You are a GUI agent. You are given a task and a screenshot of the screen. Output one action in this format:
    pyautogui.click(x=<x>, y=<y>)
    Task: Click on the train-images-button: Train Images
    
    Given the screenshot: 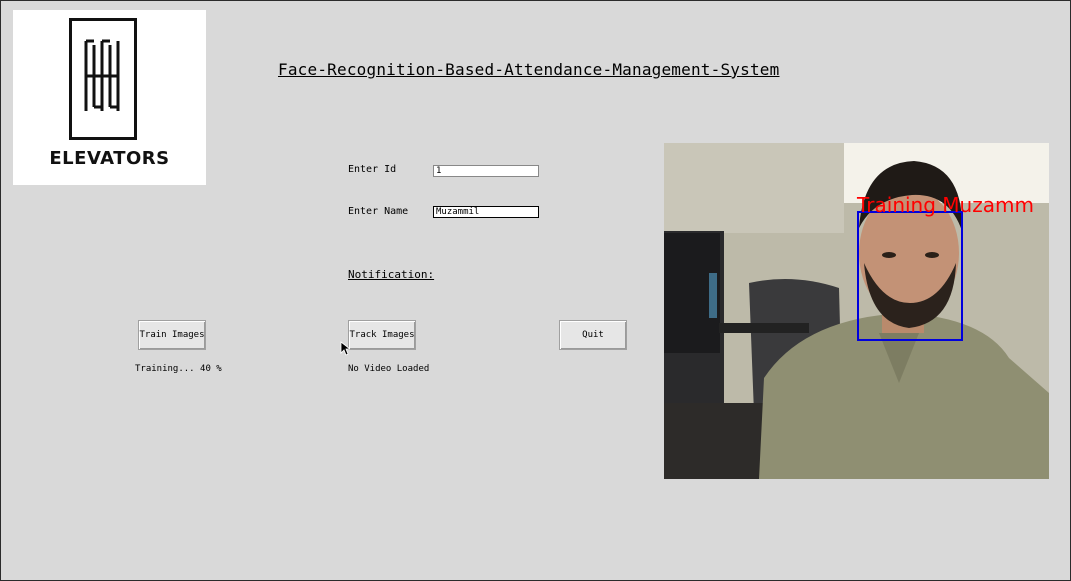 What is the action you would take?
    pyautogui.click(x=172, y=335)
    